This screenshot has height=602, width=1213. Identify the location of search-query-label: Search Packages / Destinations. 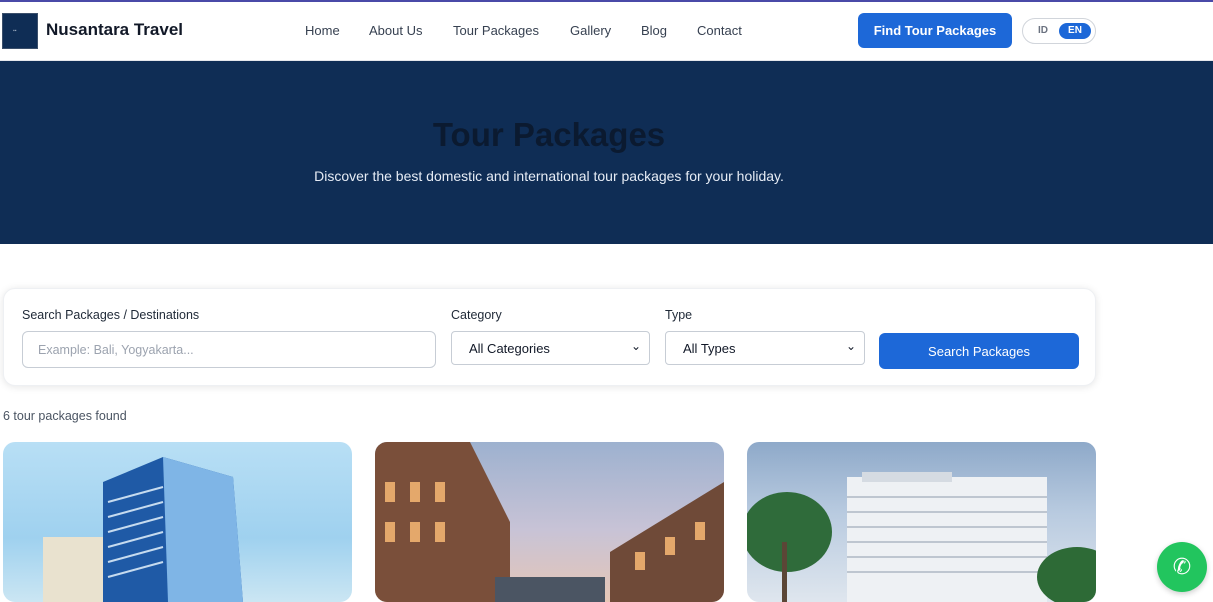
(111, 315).